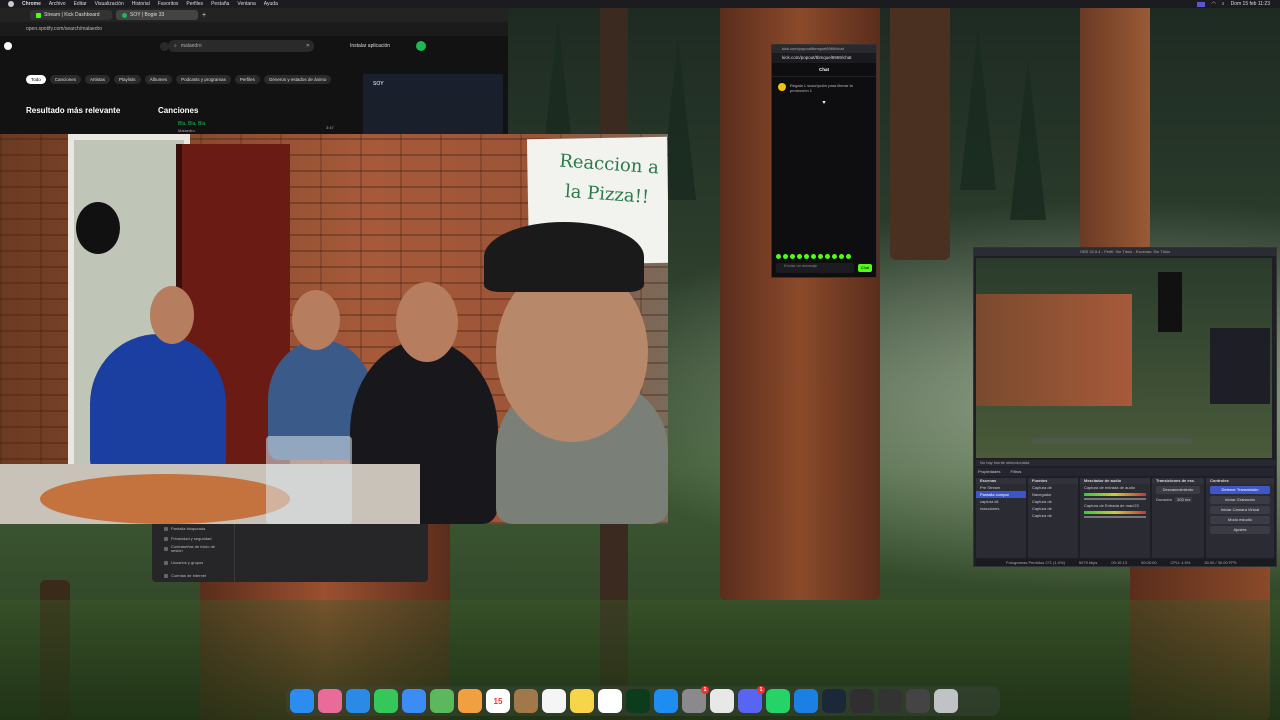 Image resolution: width=1280 pixels, height=720 pixels. I want to click on app-store-icon, so click(666, 701).